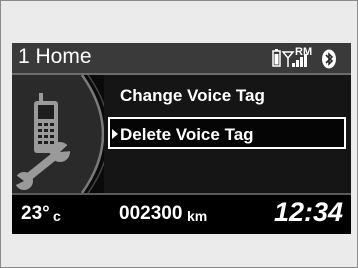 The height and width of the screenshot is (268, 358). What do you see at coordinates (35, 213) in the screenshot?
I see `outside-temperature: 23°` at bounding box center [35, 213].